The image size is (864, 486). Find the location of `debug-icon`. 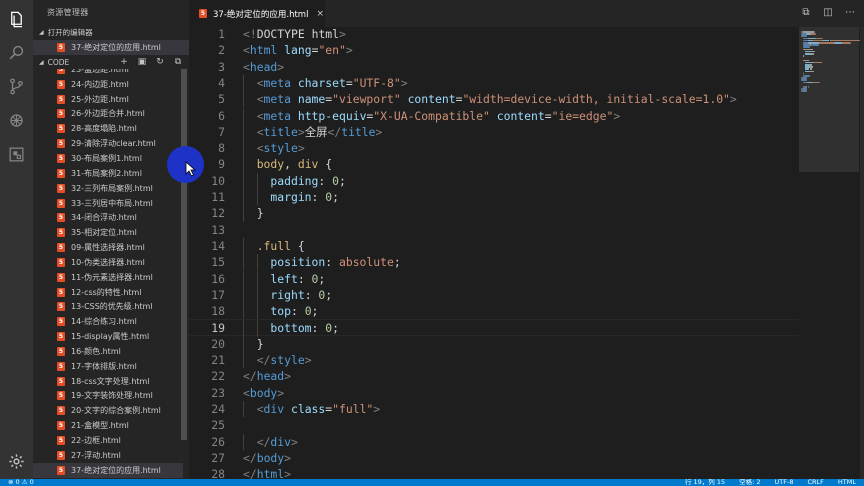

debug-icon is located at coordinates (16, 120).